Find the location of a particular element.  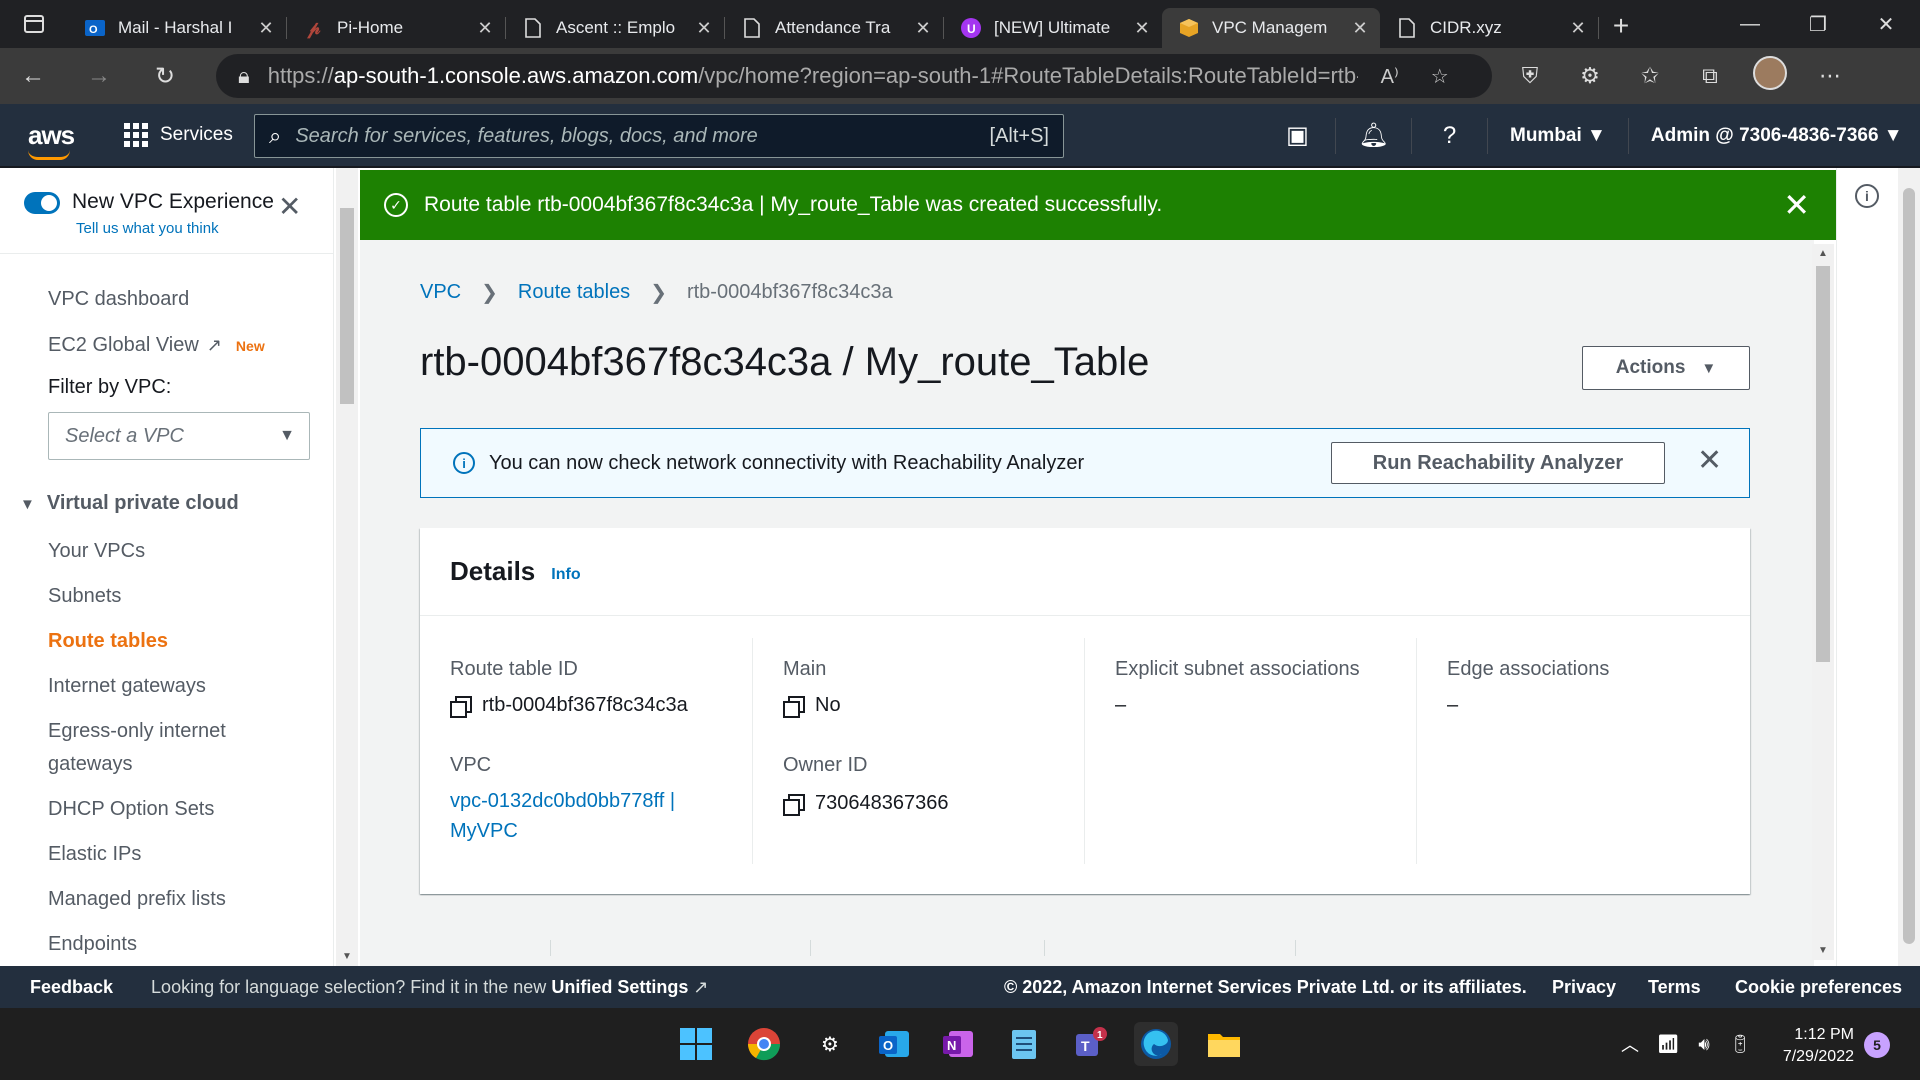

minimize-icon: — is located at coordinates (1750, 24).